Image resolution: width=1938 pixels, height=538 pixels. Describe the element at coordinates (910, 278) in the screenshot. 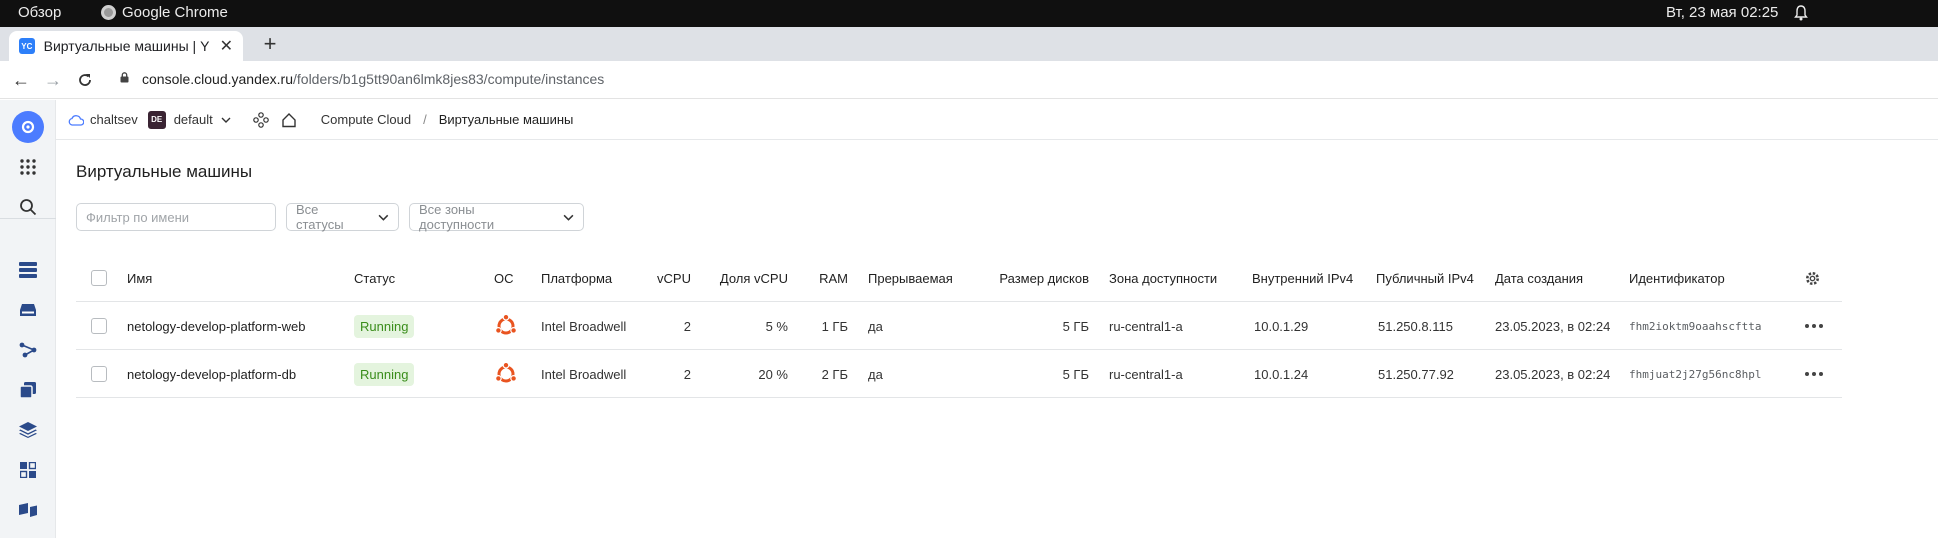

I see `col-preemptible: Прерываемая` at that location.